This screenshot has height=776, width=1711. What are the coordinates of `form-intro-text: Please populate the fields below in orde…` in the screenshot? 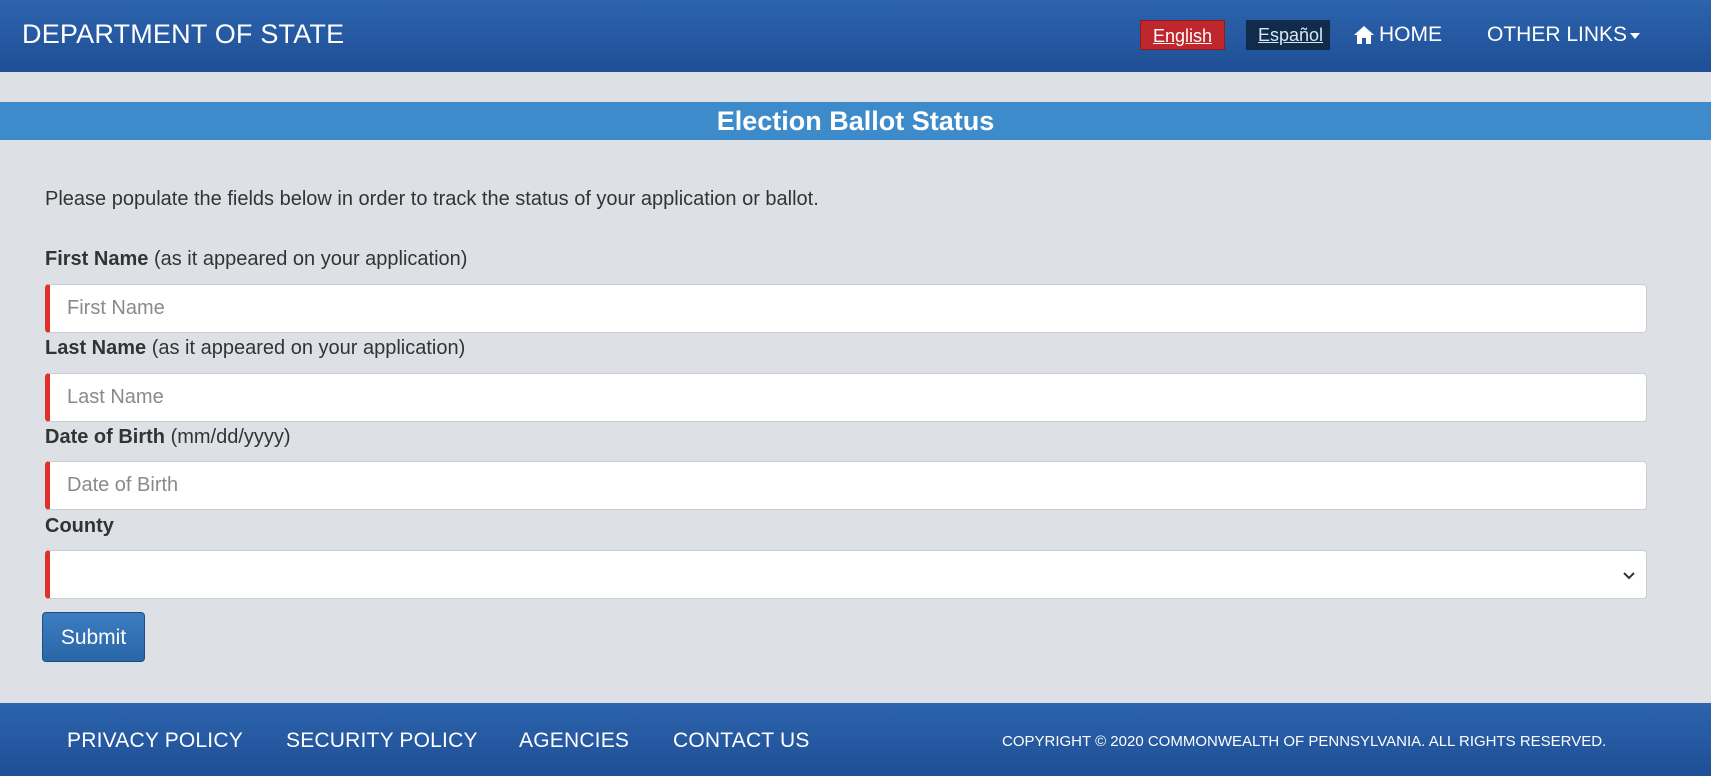 It's located at (432, 199).